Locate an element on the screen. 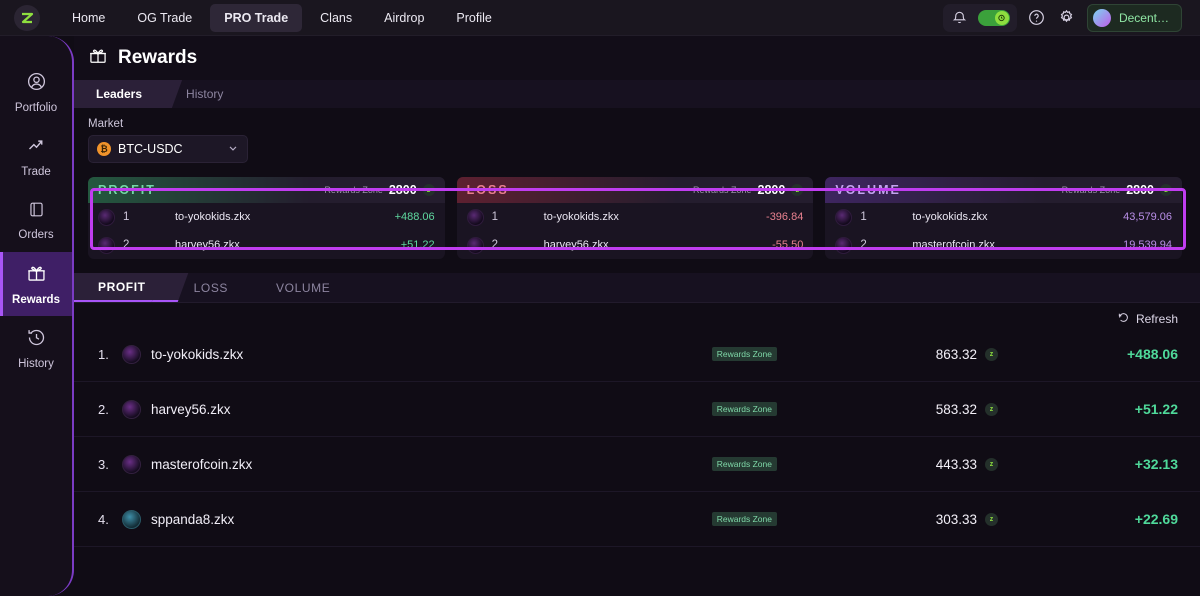 Image resolution: width=1200 pixels, height=596 pixels. sidebar-item-orders: Orders is located at coordinates (36, 220).